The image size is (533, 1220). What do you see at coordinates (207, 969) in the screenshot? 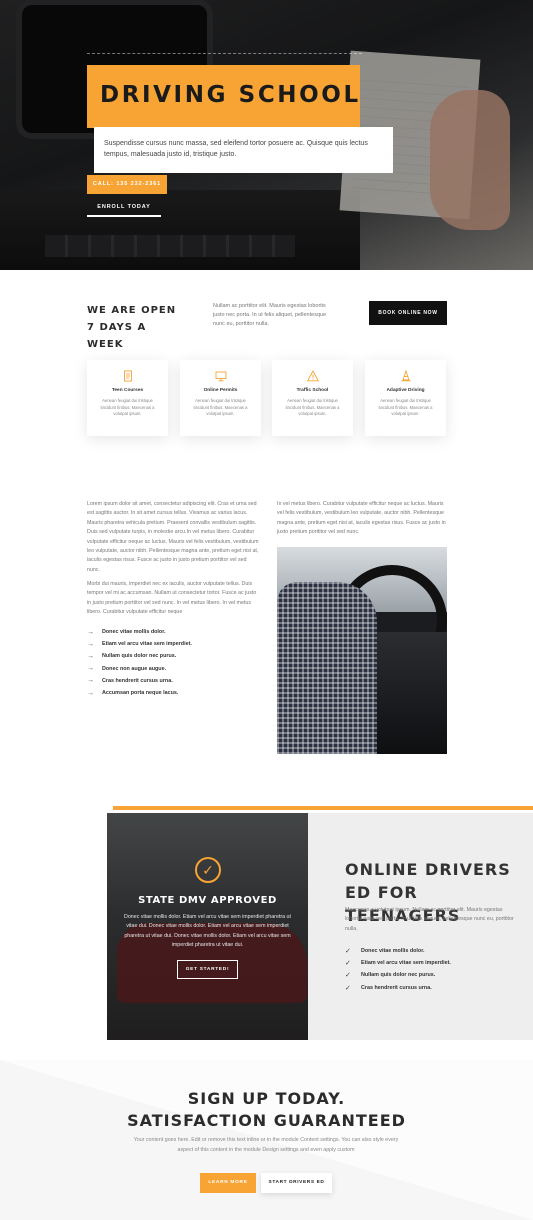
I see `get-started-button: GET STARTED!` at bounding box center [207, 969].